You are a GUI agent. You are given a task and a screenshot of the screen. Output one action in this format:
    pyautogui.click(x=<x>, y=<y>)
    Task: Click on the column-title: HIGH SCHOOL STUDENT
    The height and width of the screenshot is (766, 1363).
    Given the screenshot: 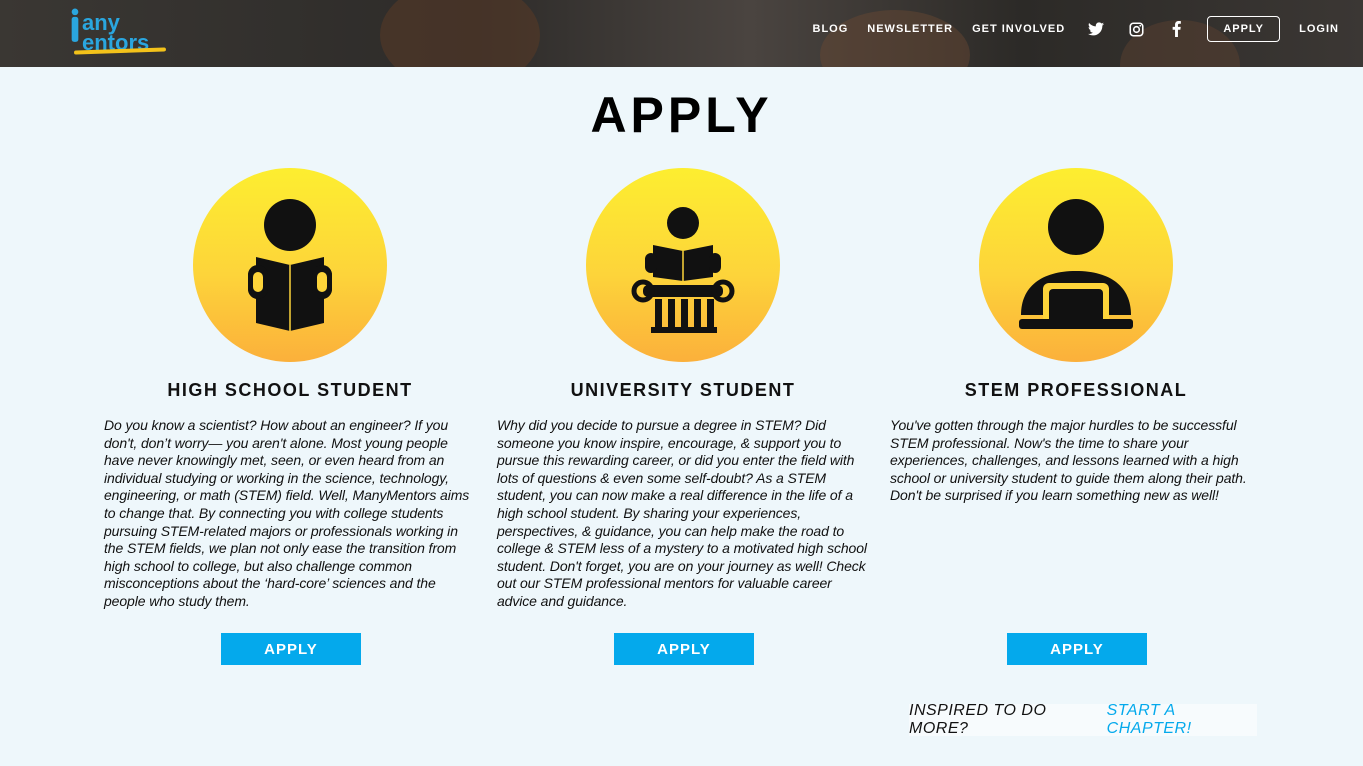 What is the action you would take?
    pyautogui.click(x=290, y=390)
    